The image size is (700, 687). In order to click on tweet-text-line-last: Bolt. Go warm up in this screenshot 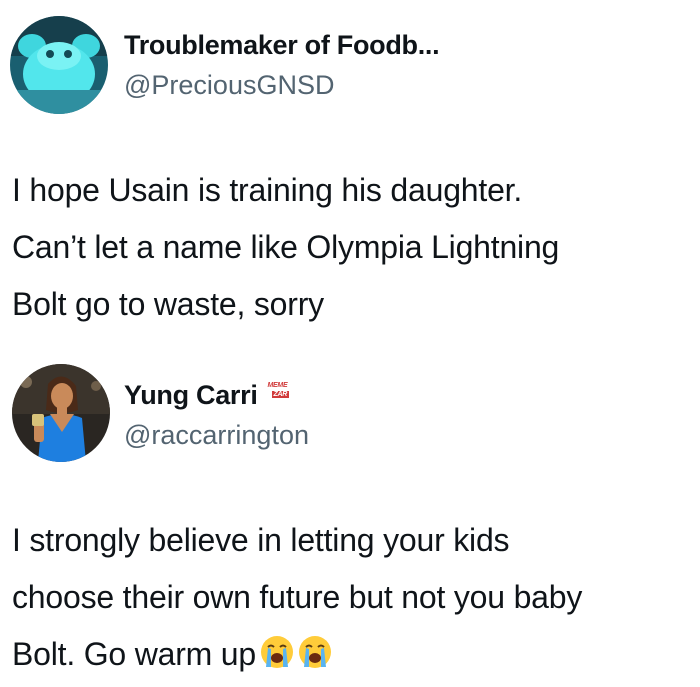, I will do `click(352, 654)`.